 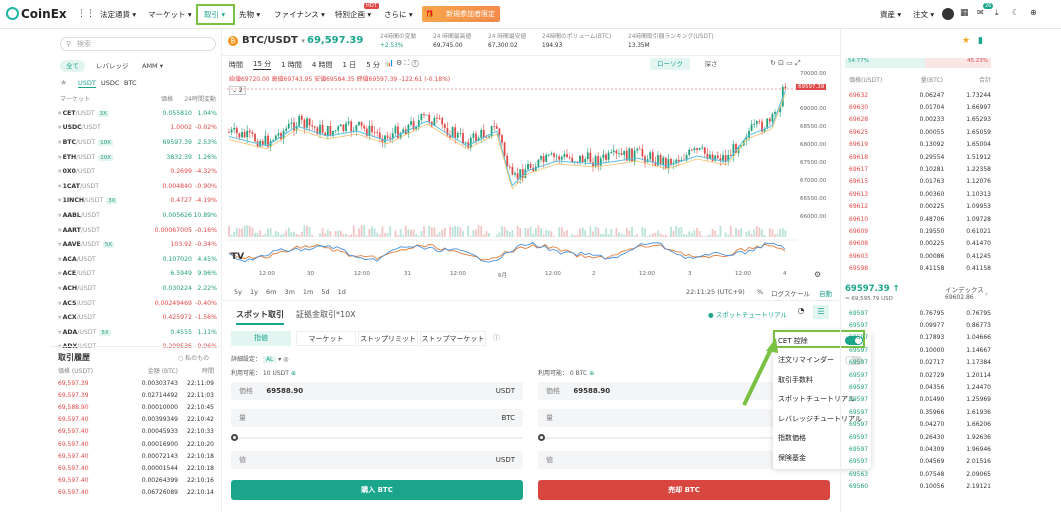 I want to click on advanced-settings: 詳細設定： AL ▾ ◎, so click(x=259, y=358).